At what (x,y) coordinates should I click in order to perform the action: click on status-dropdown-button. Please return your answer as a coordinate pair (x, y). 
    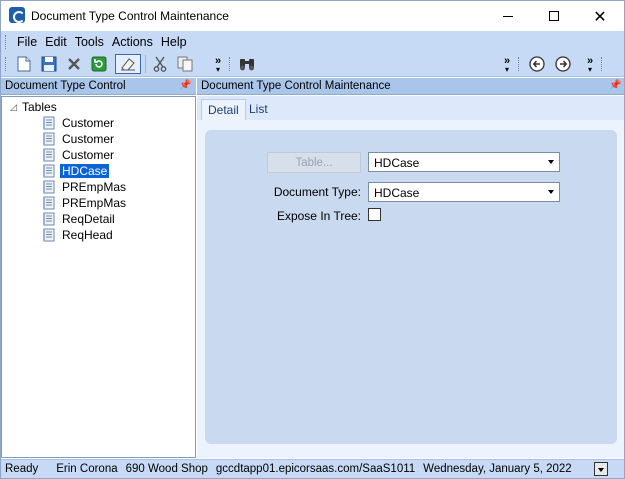
    Looking at the image, I should click on (601, 469).